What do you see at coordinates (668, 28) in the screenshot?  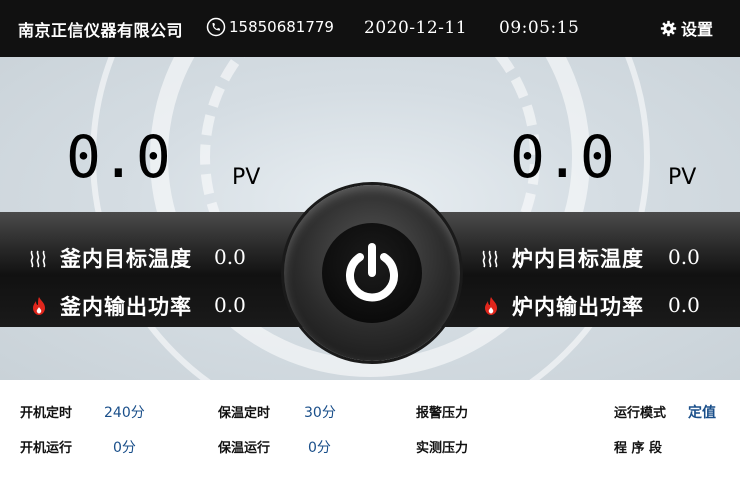 I see `gear-icon` at bounding box center [668, 28].